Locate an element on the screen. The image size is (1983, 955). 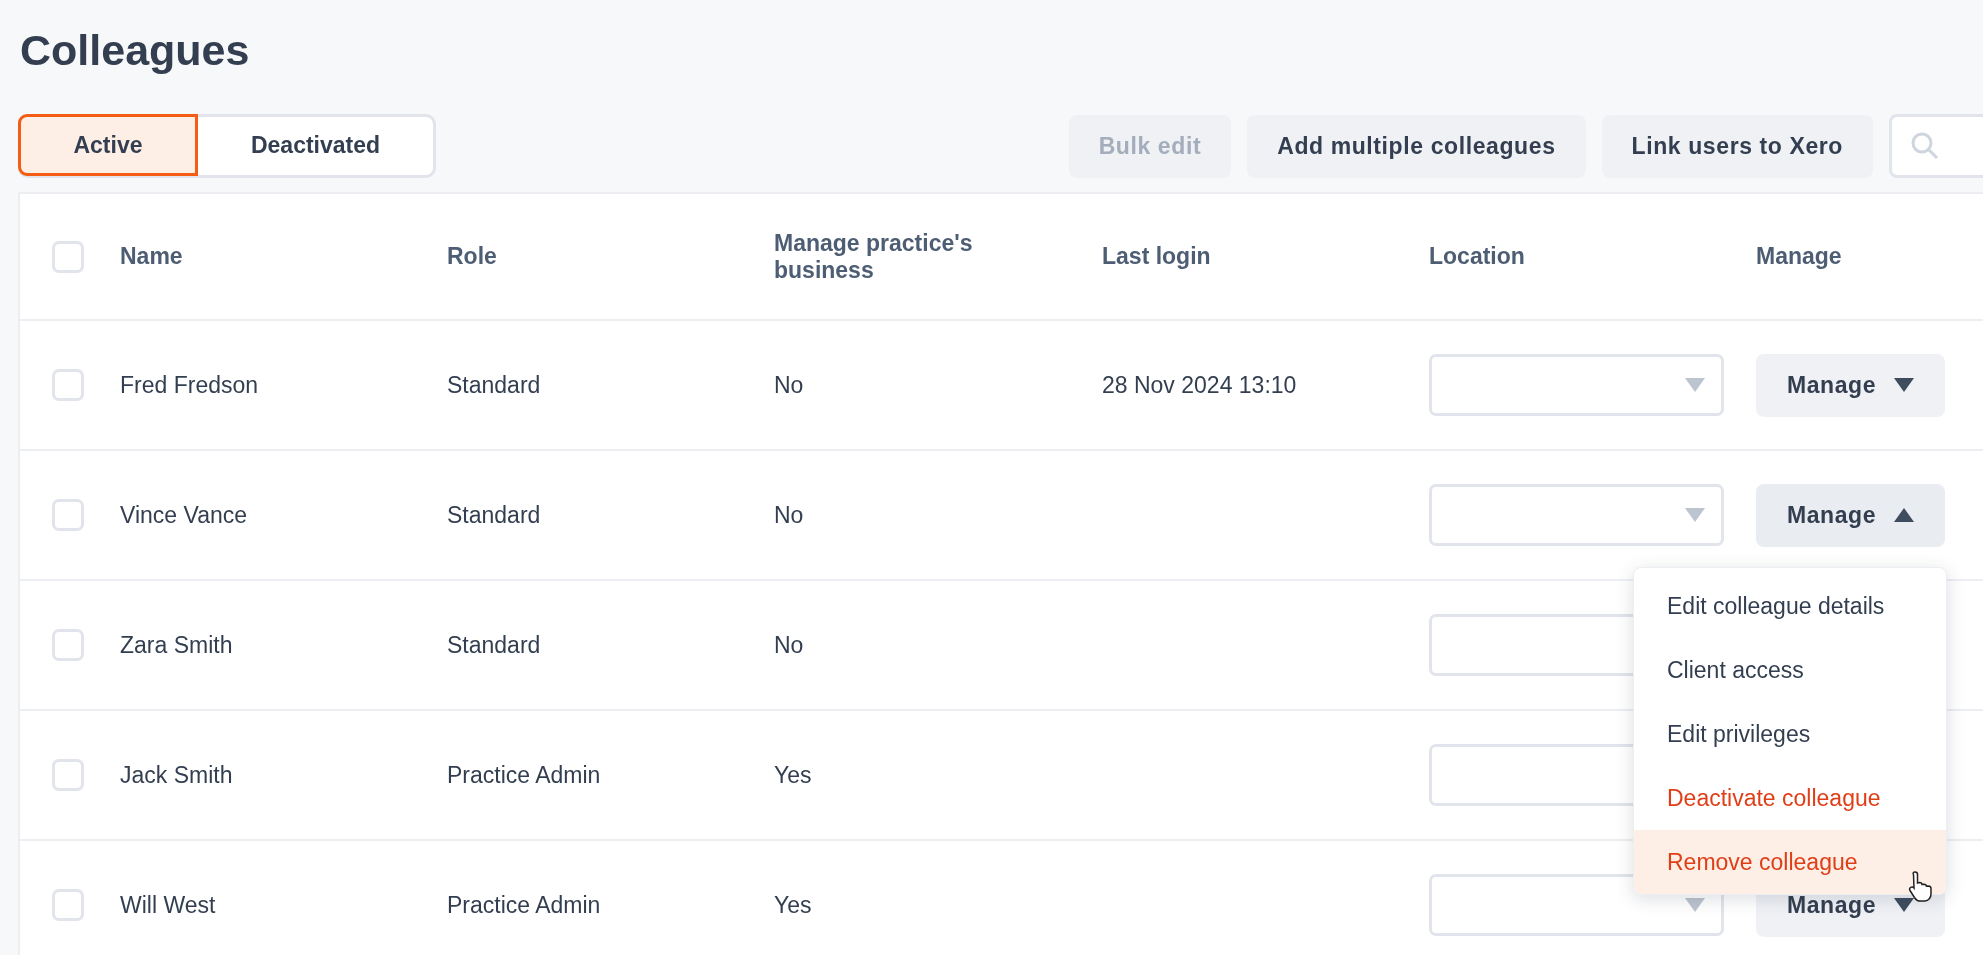
column-header: Manage is located at coordinates (1799, 256).